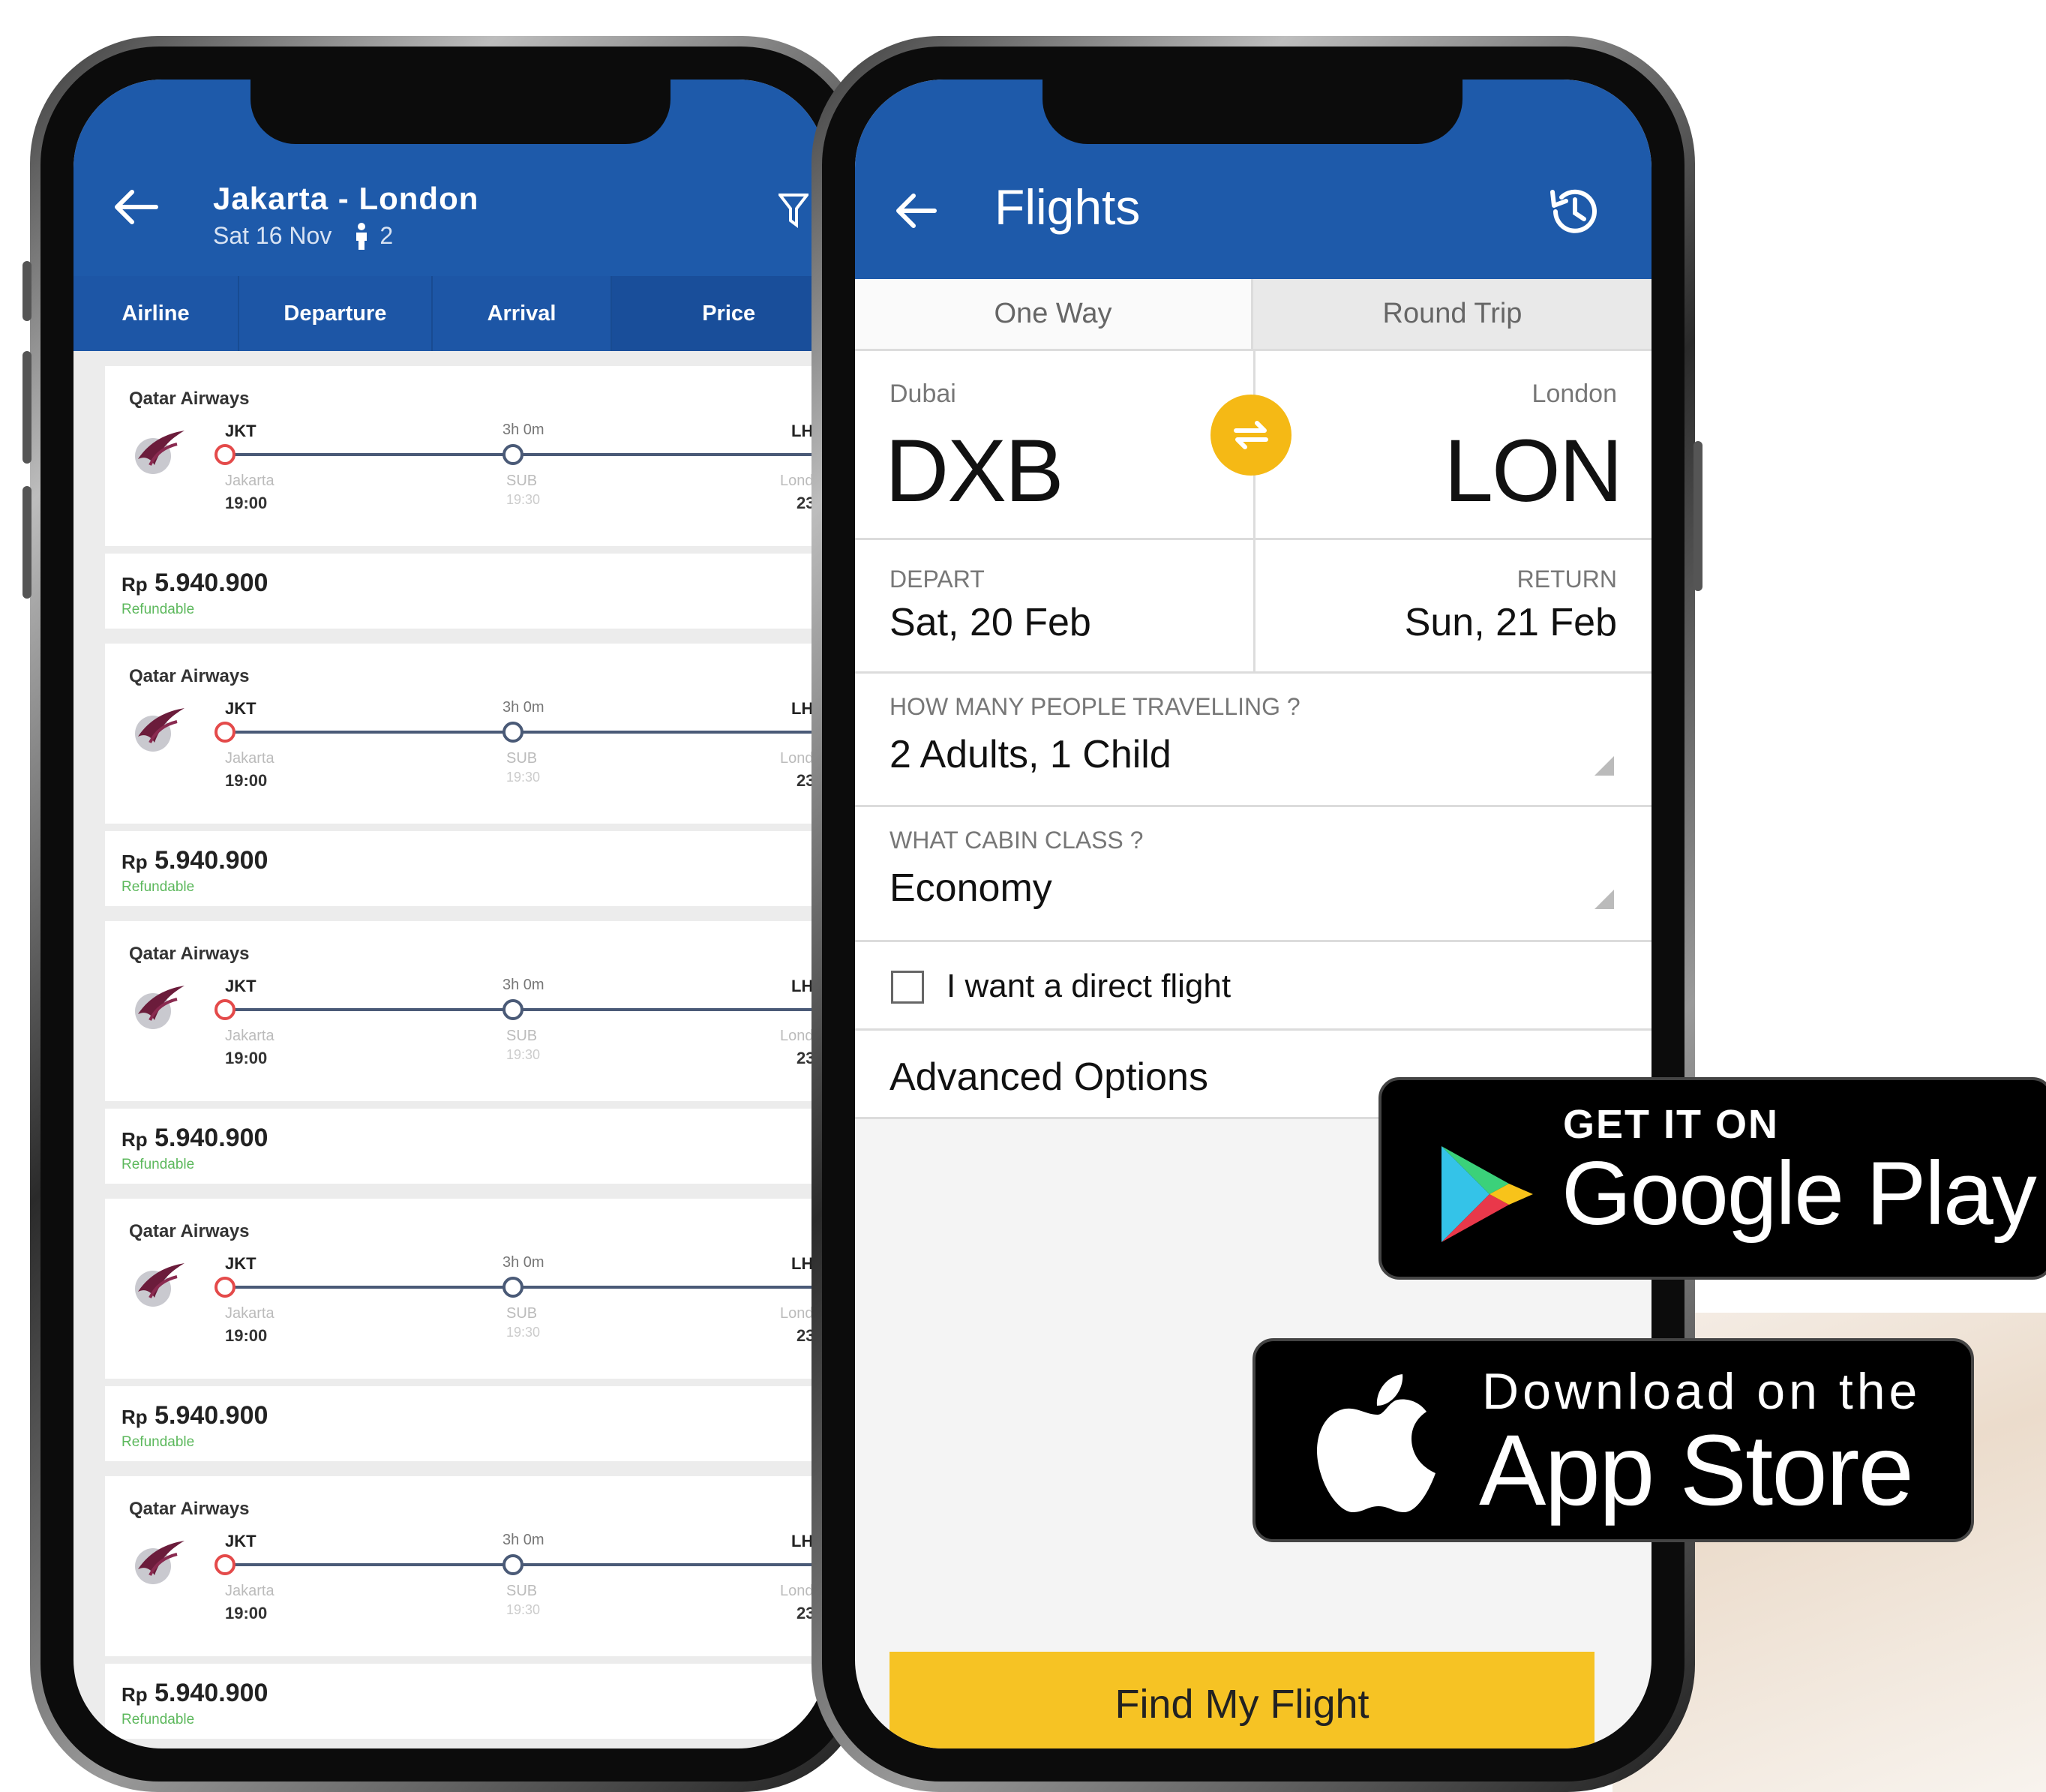 The height and width of the screenshot is (1792, 2046). I want to click on tab-departure: Departure, so click(336, 313).